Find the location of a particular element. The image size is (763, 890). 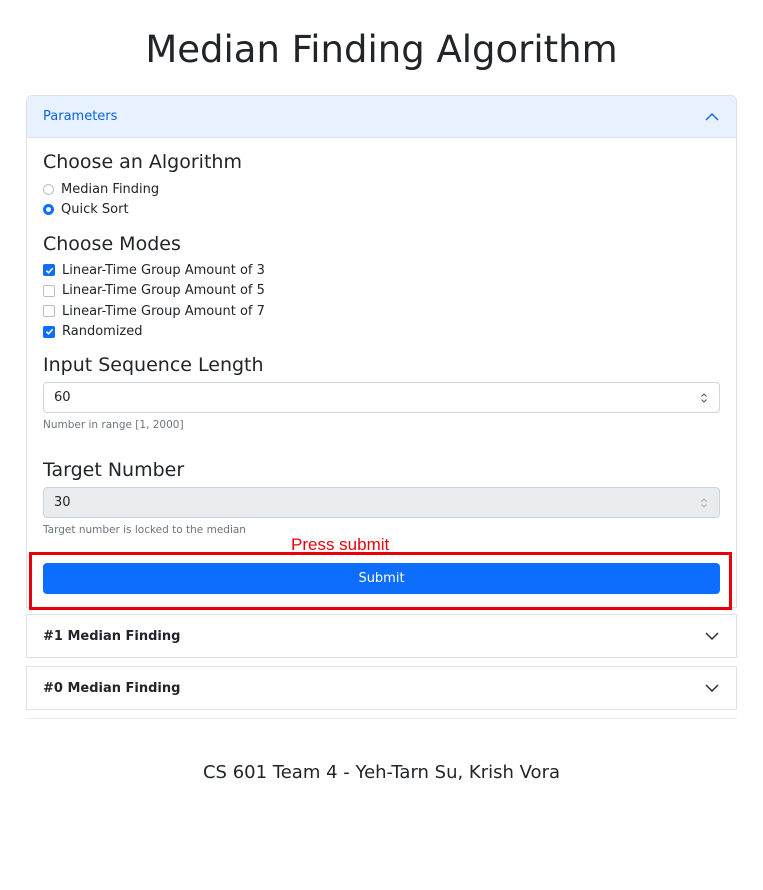

target-number-value: 30 is located at coordinates (62, 502).